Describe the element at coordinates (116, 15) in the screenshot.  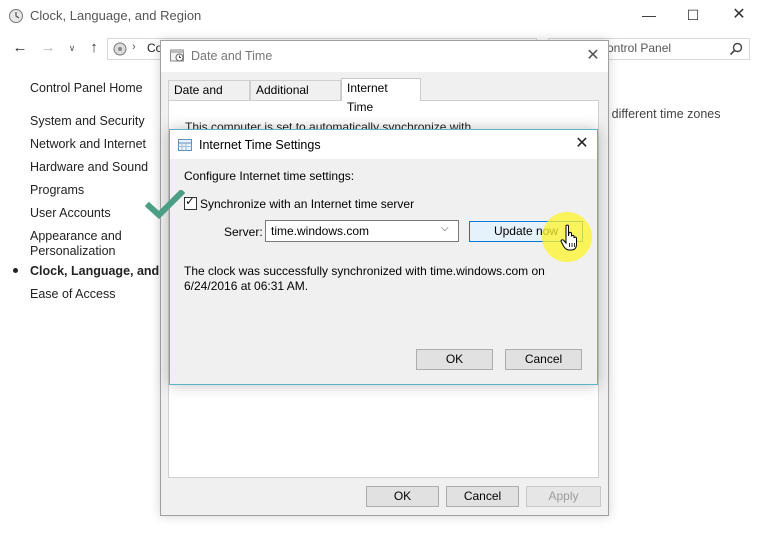
I see `window-title: Clock, Language, and Region` at that location.